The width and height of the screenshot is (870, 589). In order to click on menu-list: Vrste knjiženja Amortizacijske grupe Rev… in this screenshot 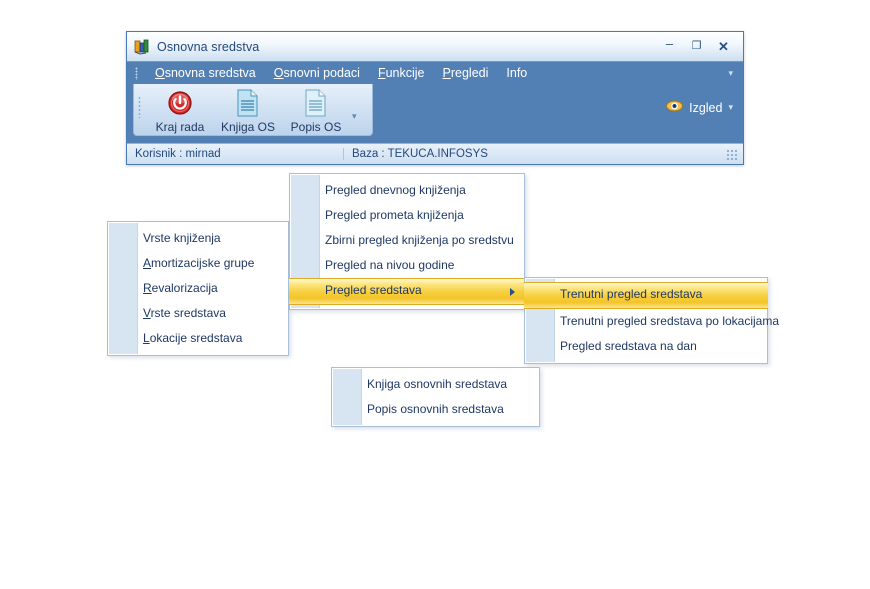, I will do `click(198, 288)`.